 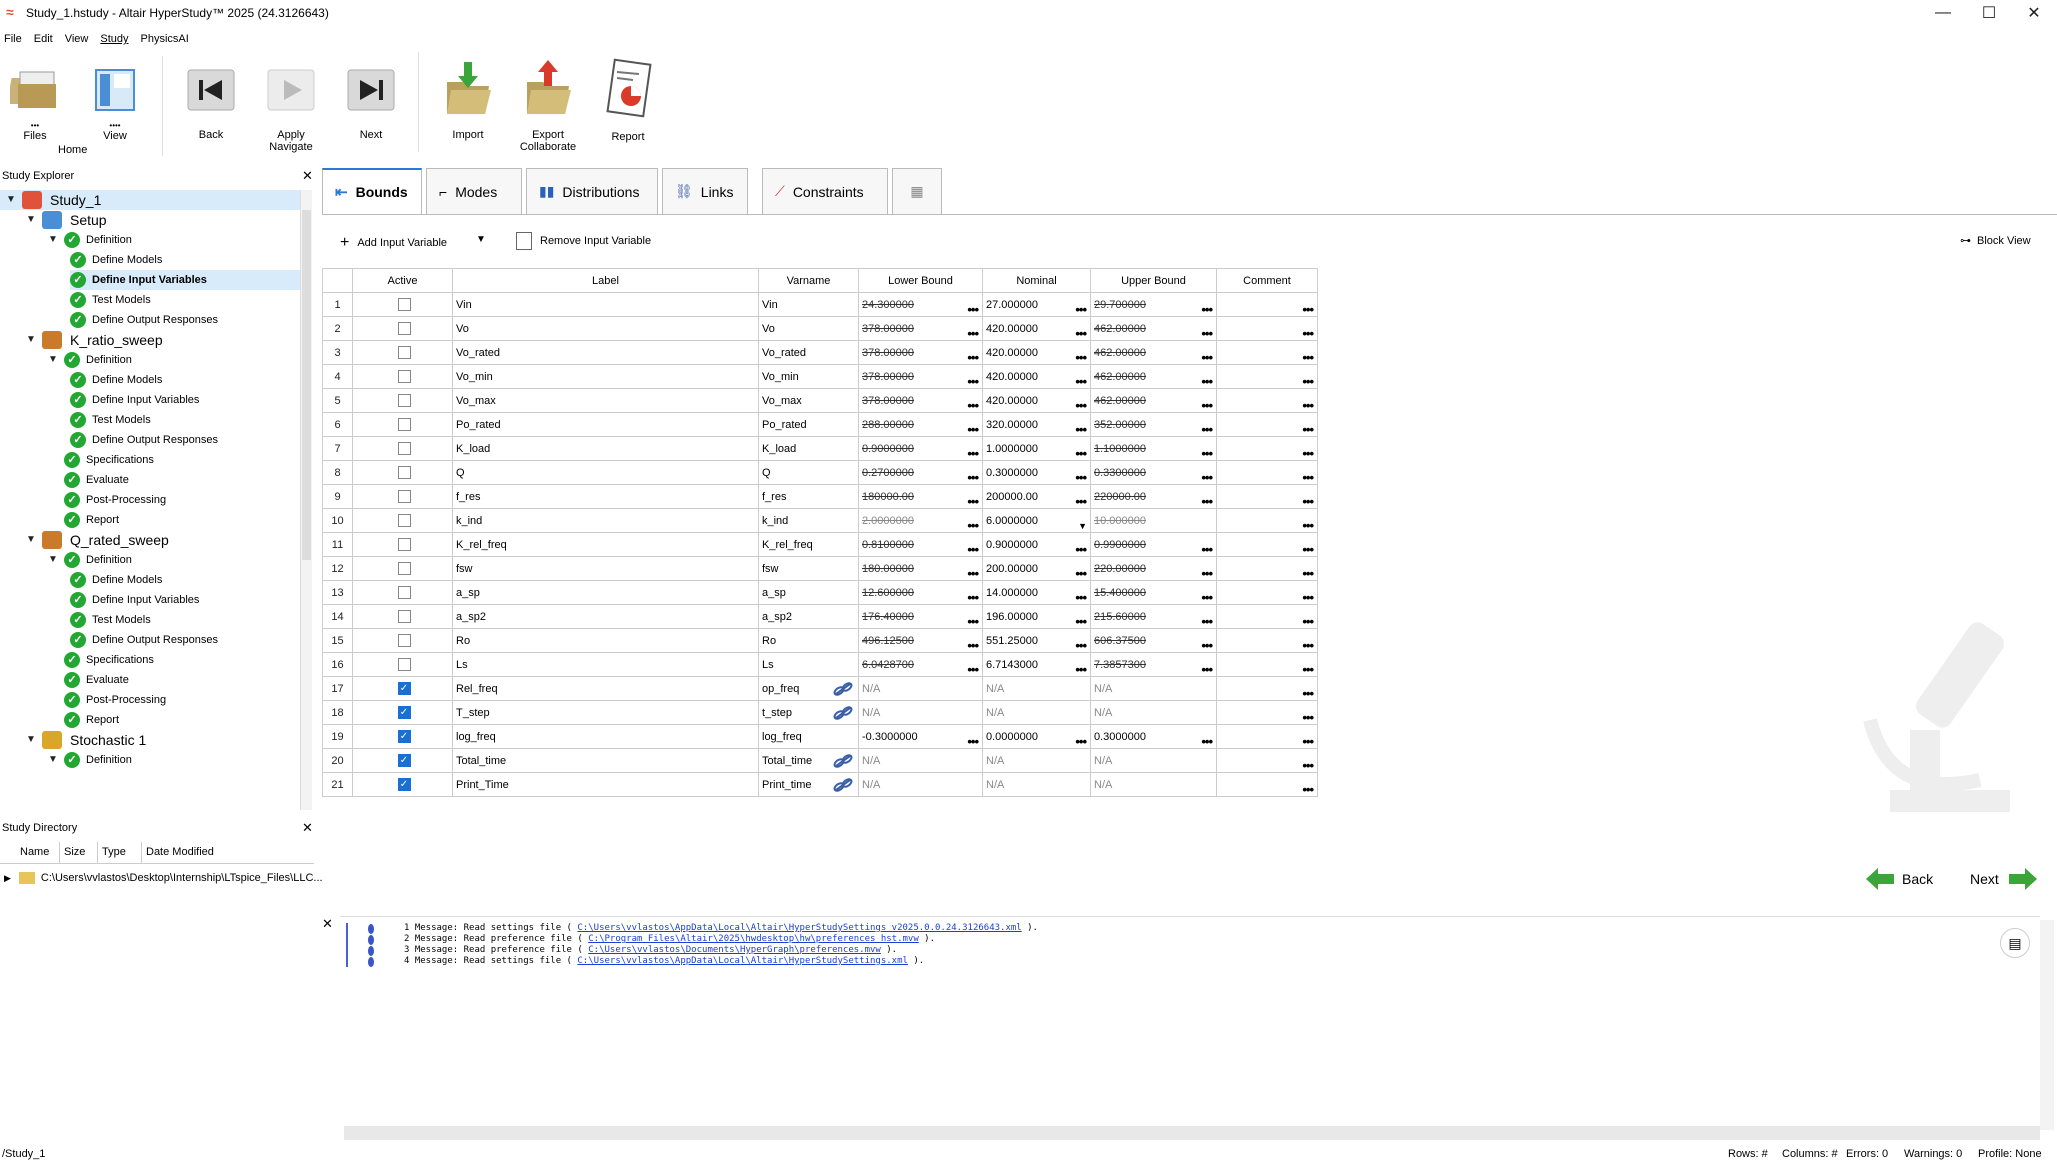 I want to click on varname-cell: Vo, so click(x=808, y=328).